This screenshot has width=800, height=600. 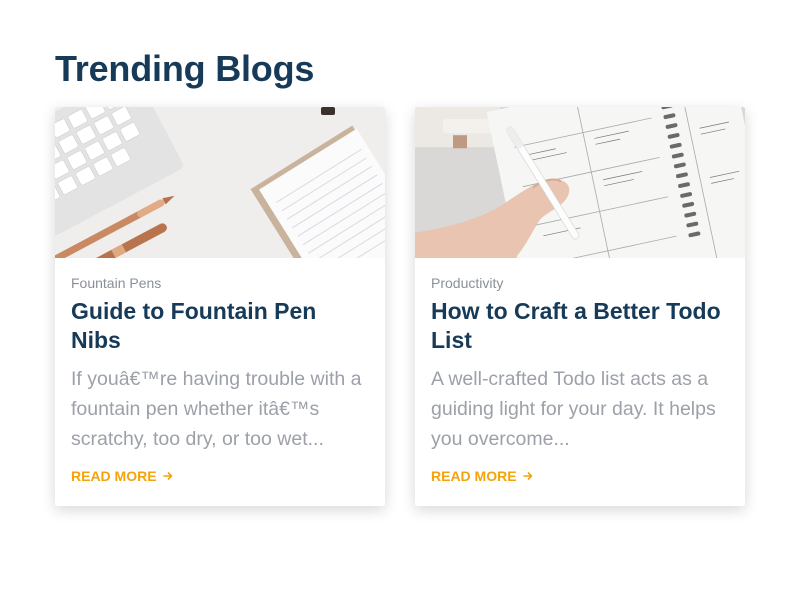 I want to click on blog-card-image-keyboard, so click(x=220, y=182).